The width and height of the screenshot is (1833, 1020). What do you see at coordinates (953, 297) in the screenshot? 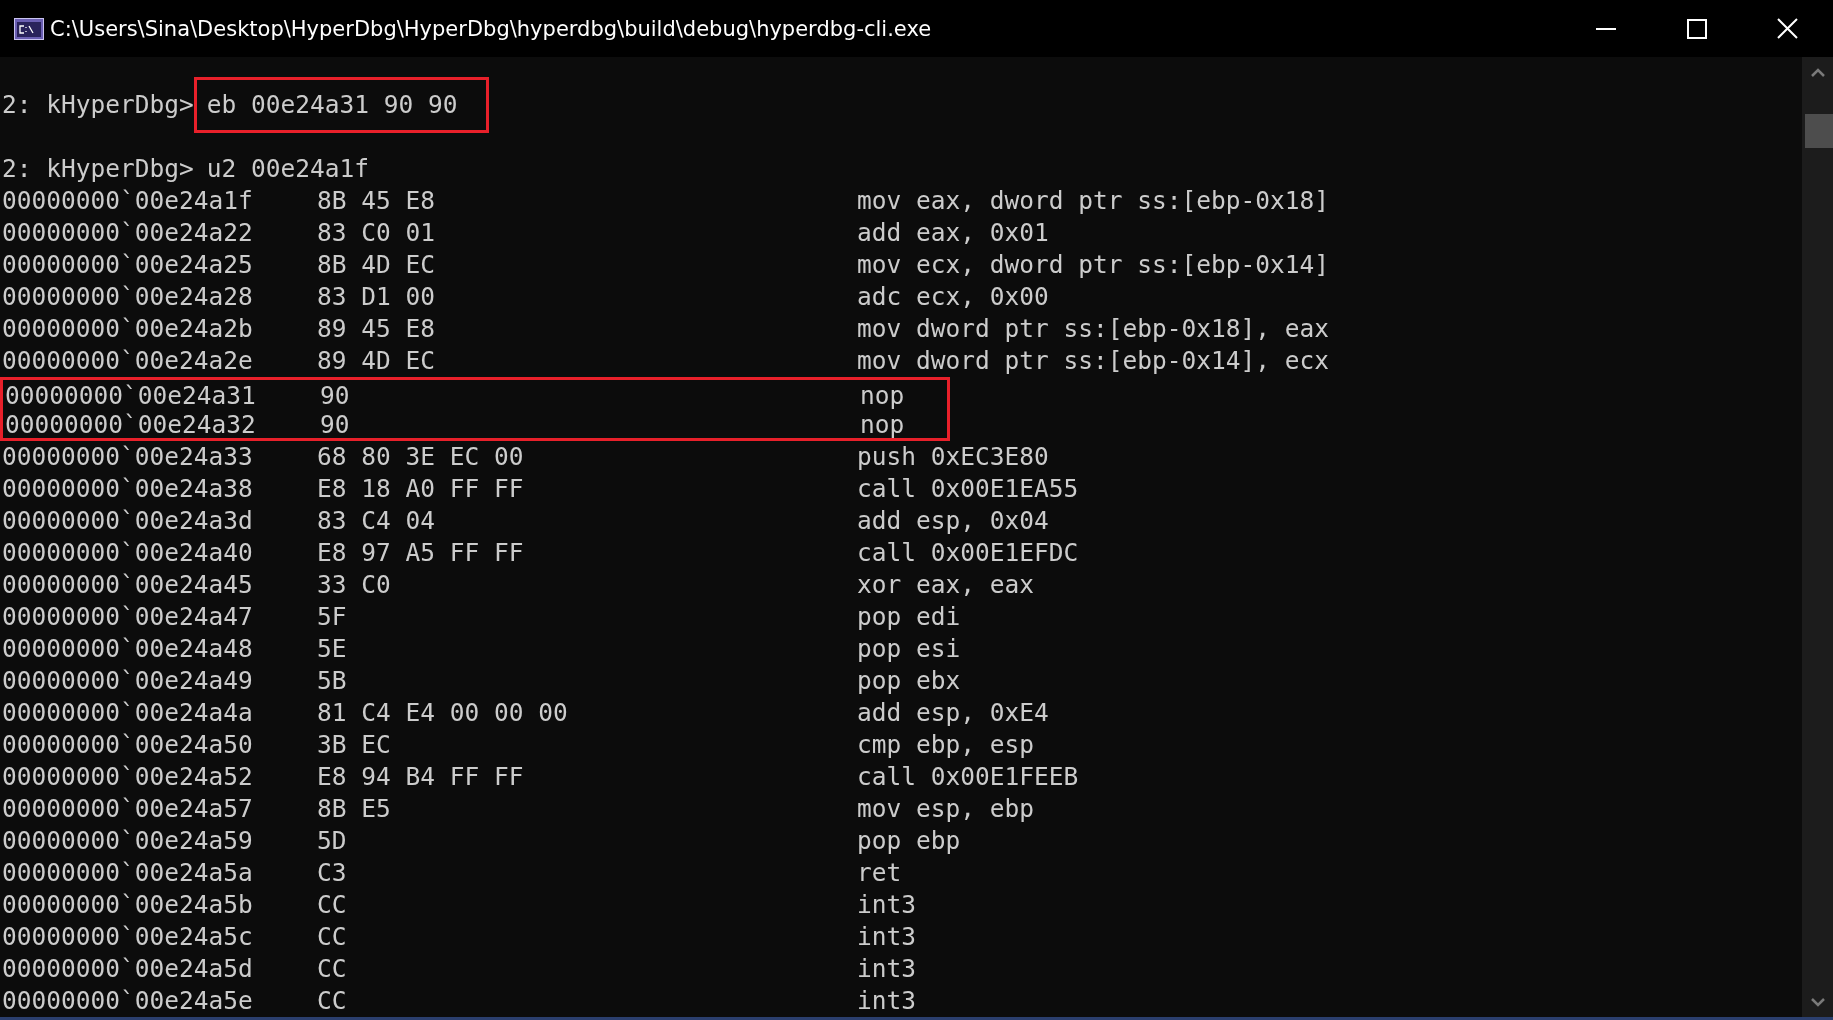
I see `instruction-text: adc ecx, 0x00` at bounding box center [953, 297].